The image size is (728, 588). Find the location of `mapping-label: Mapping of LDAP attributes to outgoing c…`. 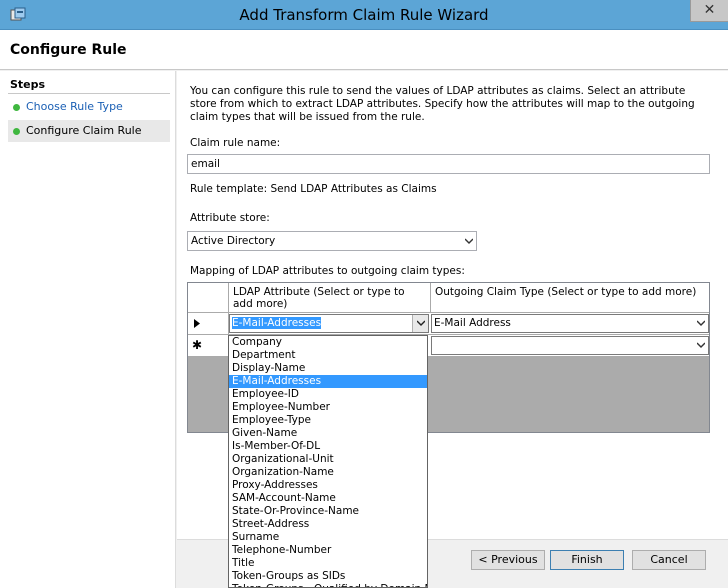

mapping-label: Mapping of LDAP attributes to outgoing c… is located at coordinates (327, 271).